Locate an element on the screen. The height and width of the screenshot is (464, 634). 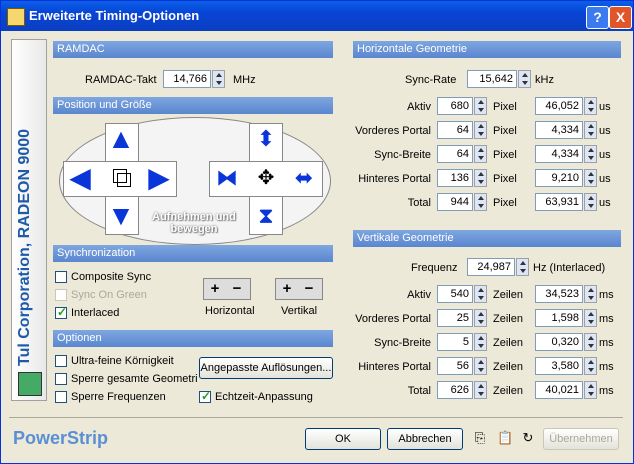
vgeo-sync-time-field: 0,320 is located at coordinates (559, 342).